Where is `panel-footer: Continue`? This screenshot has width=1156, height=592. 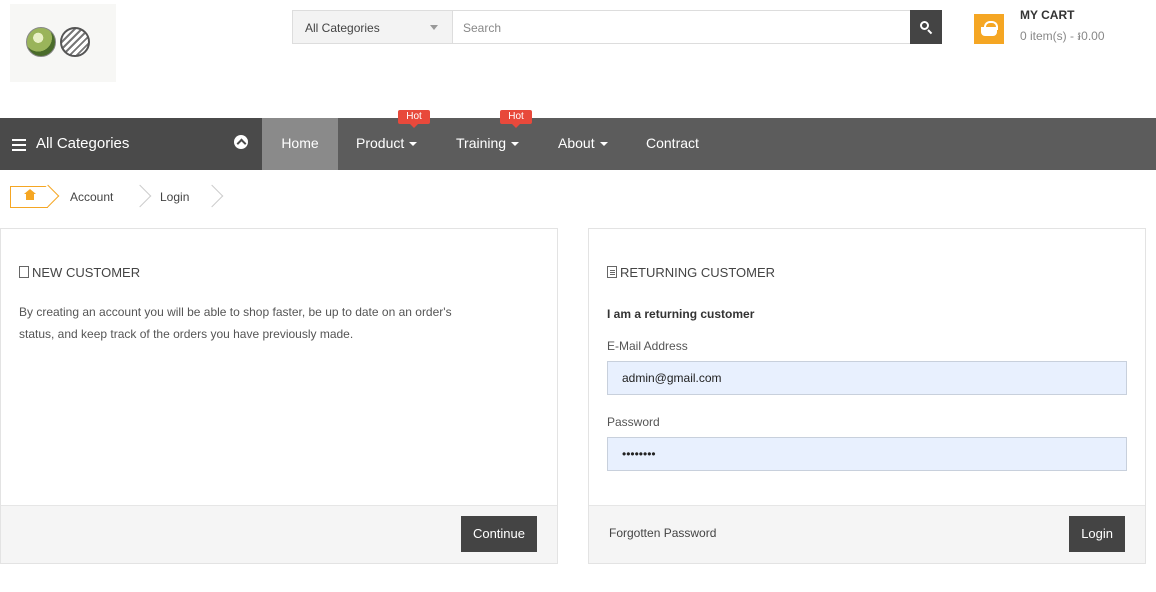 panel-footer: Continue is located at coordinates (279, 534).